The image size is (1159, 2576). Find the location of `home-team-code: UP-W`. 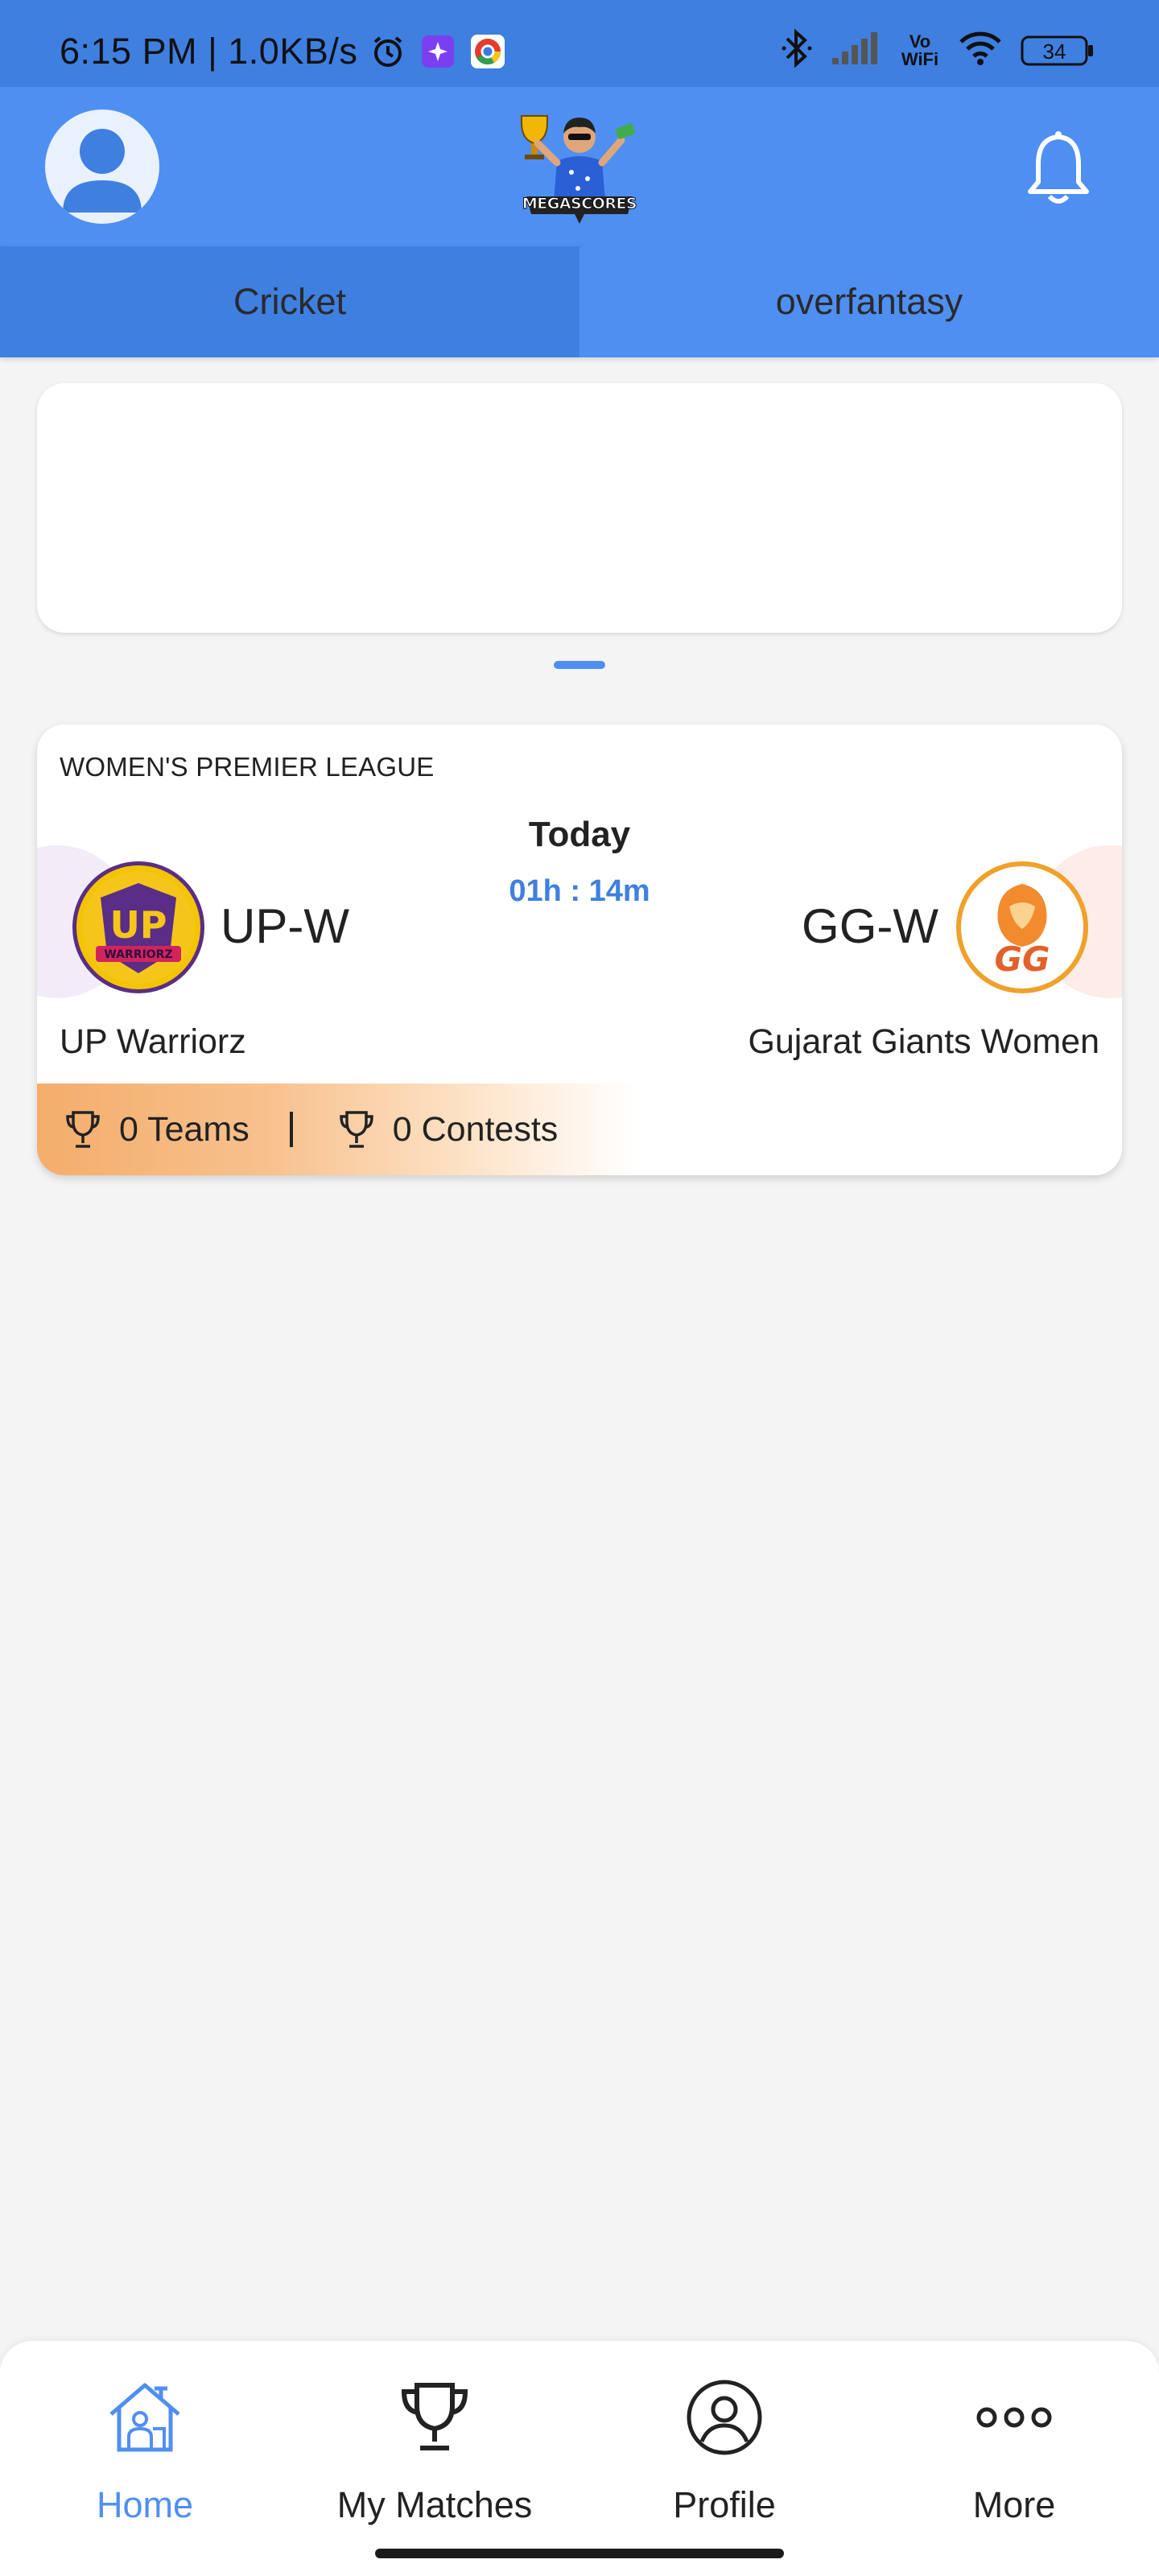

home-team-code: UP-W is located at coordinates (285, 926).